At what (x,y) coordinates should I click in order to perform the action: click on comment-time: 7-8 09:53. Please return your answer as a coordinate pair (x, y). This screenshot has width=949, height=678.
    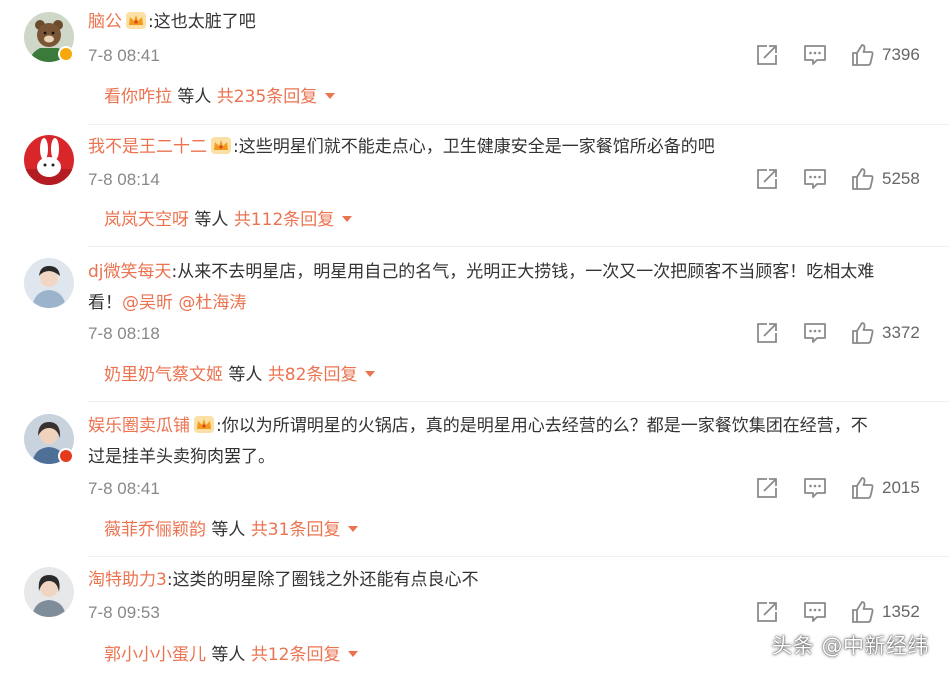
    Looking at the image, I should click on (124, 612).